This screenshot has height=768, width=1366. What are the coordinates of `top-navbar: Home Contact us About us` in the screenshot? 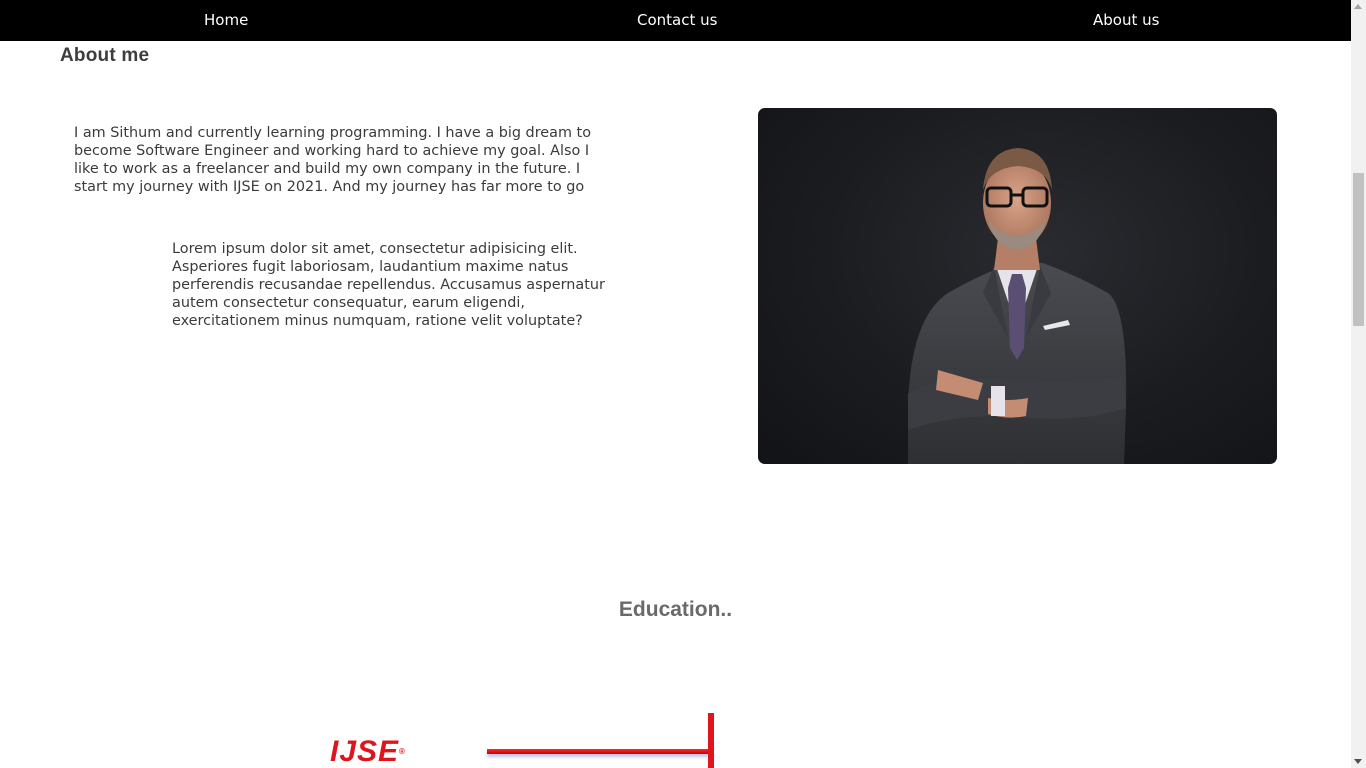 It's located at (675, 20).